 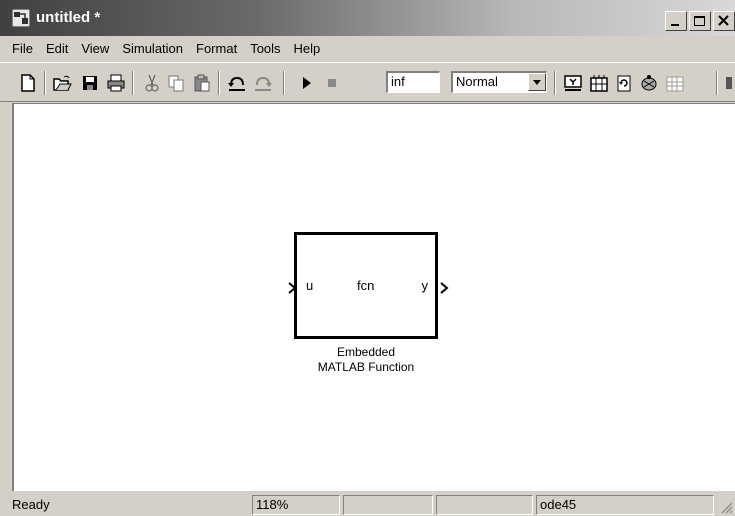 What do you see at coordinates (675, 83) in the screenshot?
I see `explorer-icon` at bounding box center [675, 83].